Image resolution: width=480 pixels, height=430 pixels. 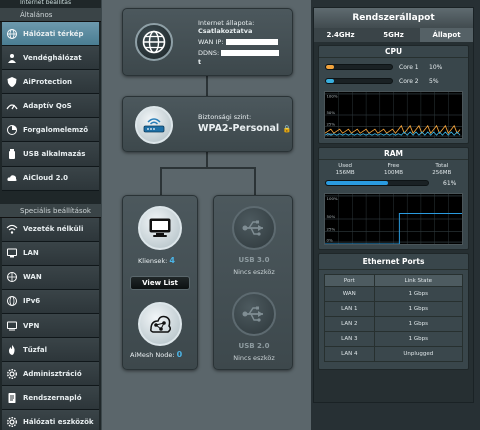 What do you see at coordinates (50, 210) in the screenshot?
I see `sidebar-advanced-header: Speciális beállítások` at bounding box center [50, 210].